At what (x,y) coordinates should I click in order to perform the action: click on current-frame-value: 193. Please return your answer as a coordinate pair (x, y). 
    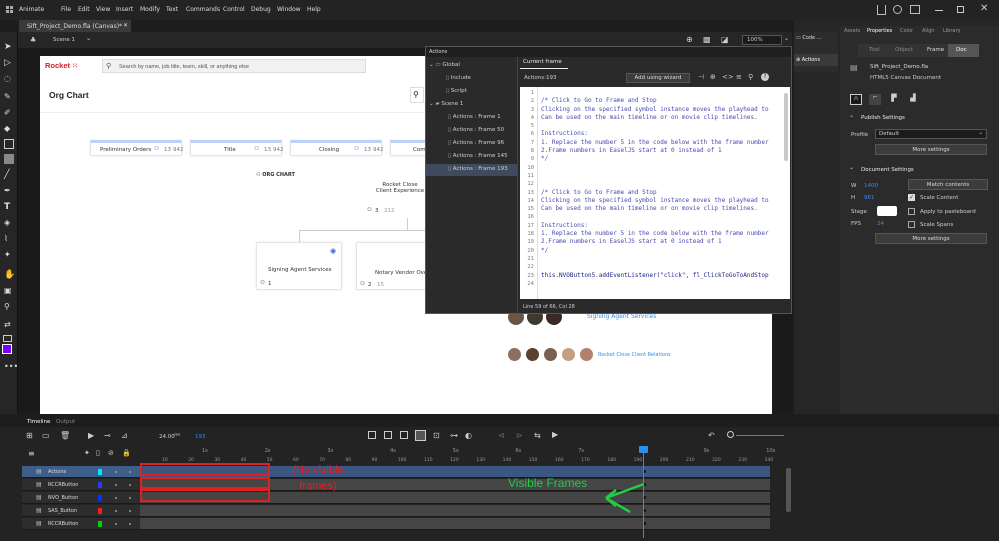
    Looking at the image, I should click on (200, 437).